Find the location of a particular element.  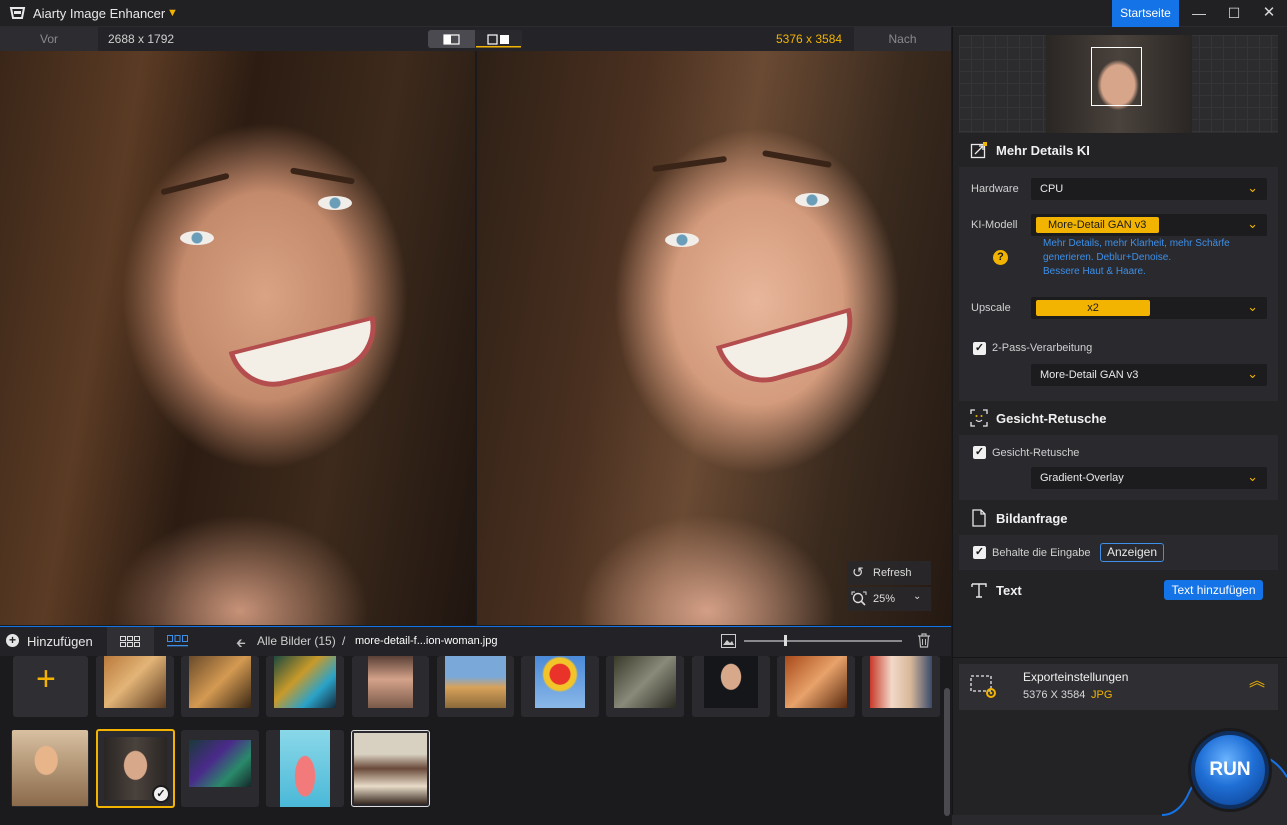

grid-view-button is located at coordinates (130, 641).